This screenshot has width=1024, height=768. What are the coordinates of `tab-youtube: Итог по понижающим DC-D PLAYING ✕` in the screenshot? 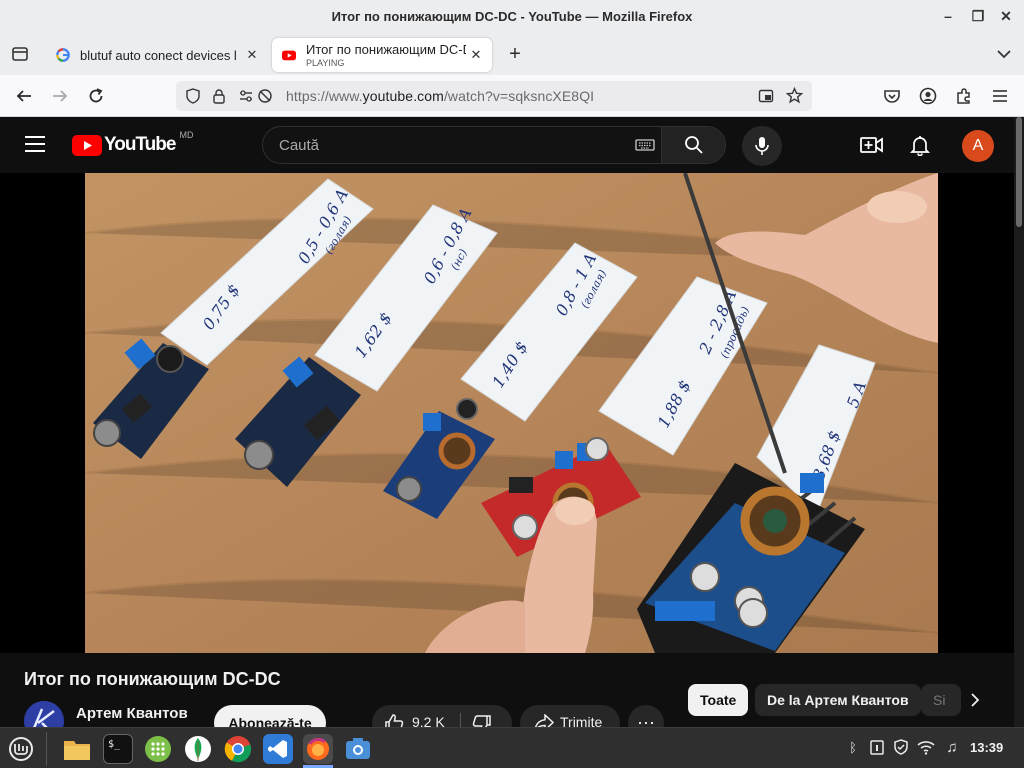 It's located at (382, 55).